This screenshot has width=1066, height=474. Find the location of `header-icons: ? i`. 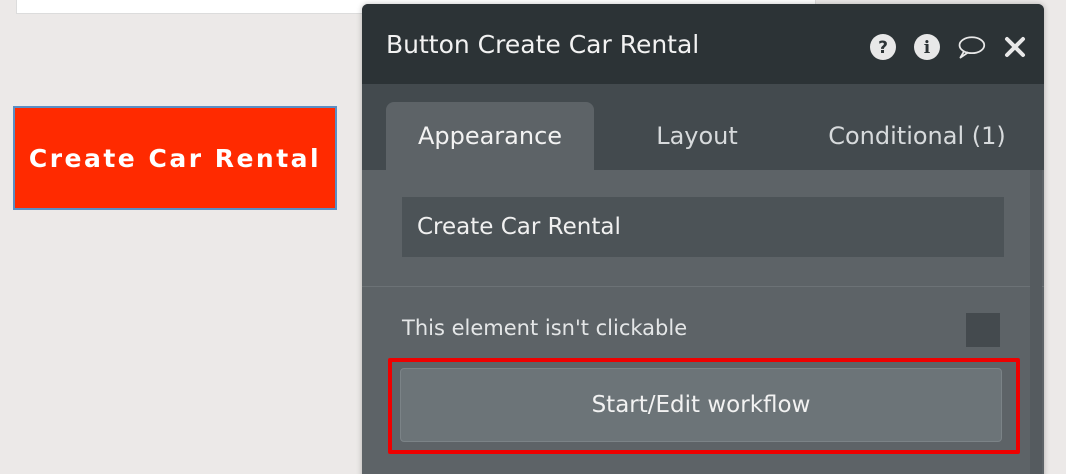

header-icons: ? i is located at coordinates (949, 47).